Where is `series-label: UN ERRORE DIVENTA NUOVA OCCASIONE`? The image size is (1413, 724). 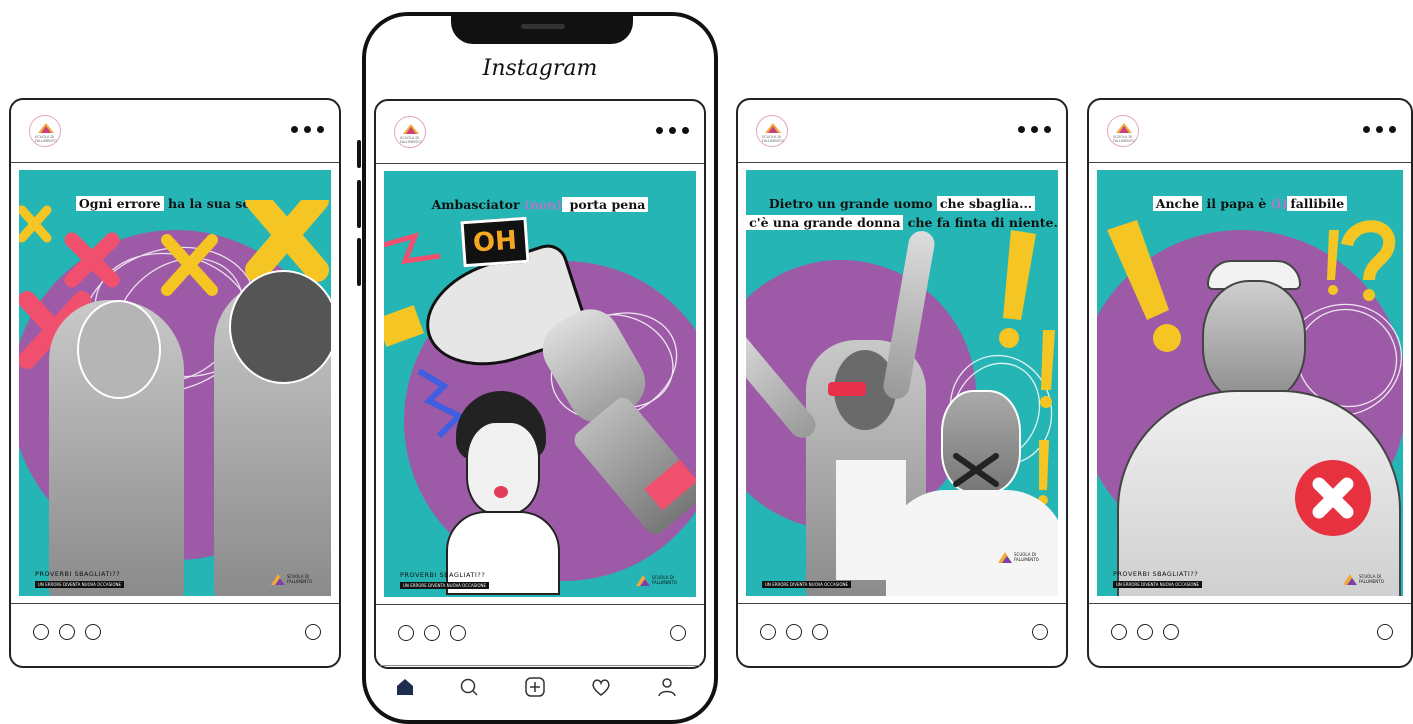 series-label: UN ERRORE DIVENTA NUOVA OCCASIONE is located at coordinates (807, 584).